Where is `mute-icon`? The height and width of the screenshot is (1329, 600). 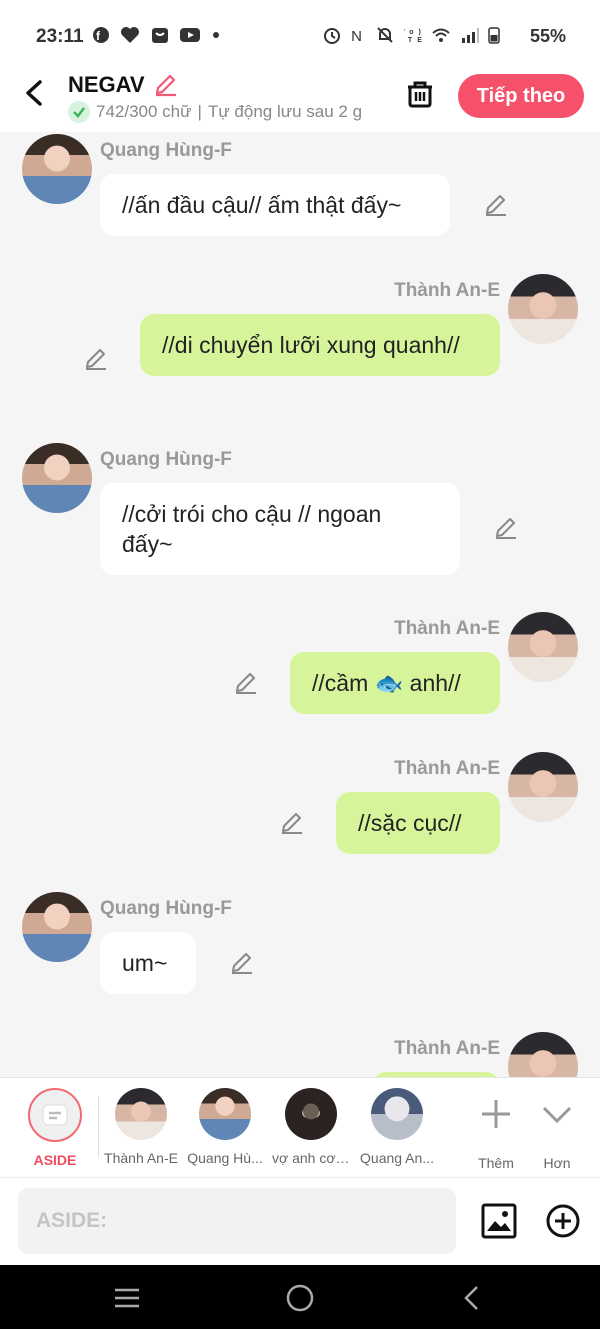 mute-icon is located at coordinates (385, 35).